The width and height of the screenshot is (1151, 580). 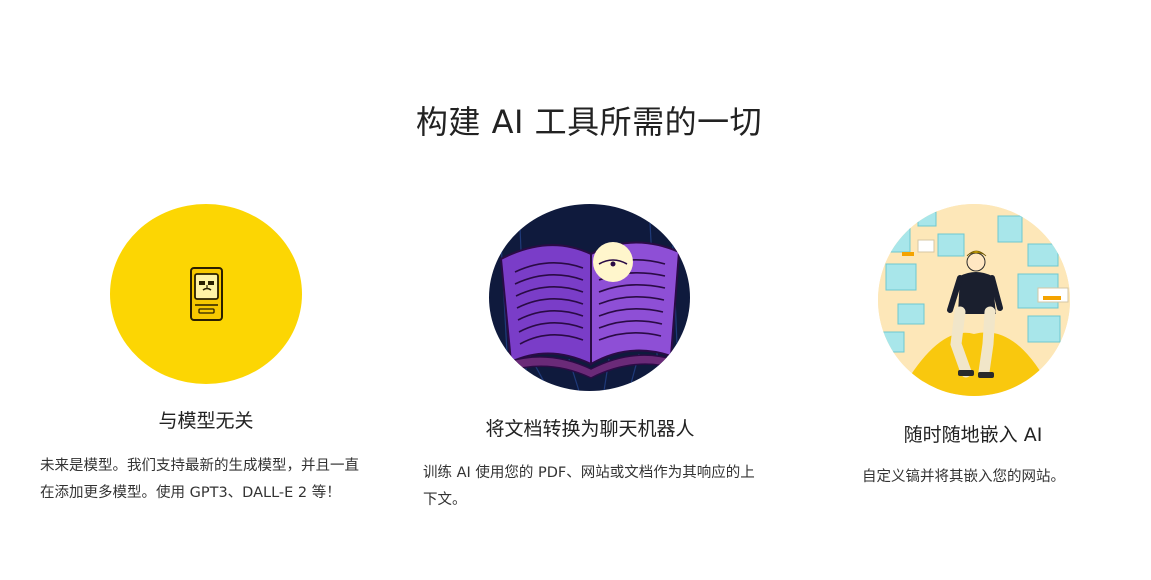 I want to click on embed-anywhere-illustration, so click(x=974, y=300).